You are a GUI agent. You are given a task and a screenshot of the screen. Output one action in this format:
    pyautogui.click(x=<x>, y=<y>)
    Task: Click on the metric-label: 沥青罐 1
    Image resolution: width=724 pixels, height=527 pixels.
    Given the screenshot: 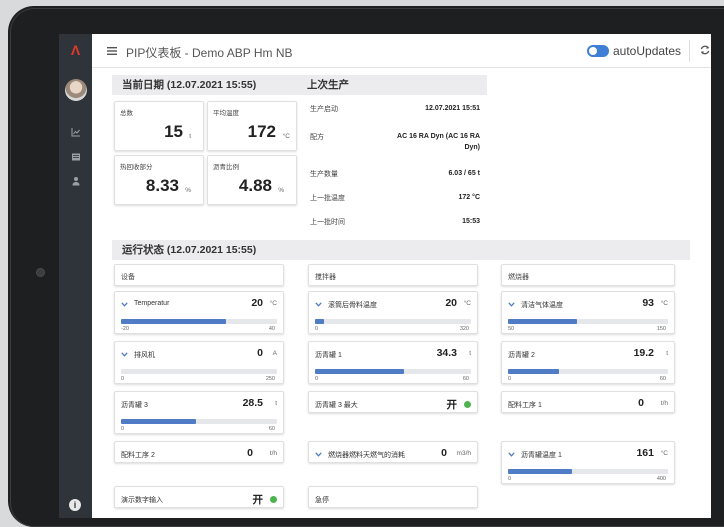 What is the action you would take?
    pyautogui.click(x=328, y=355)
    